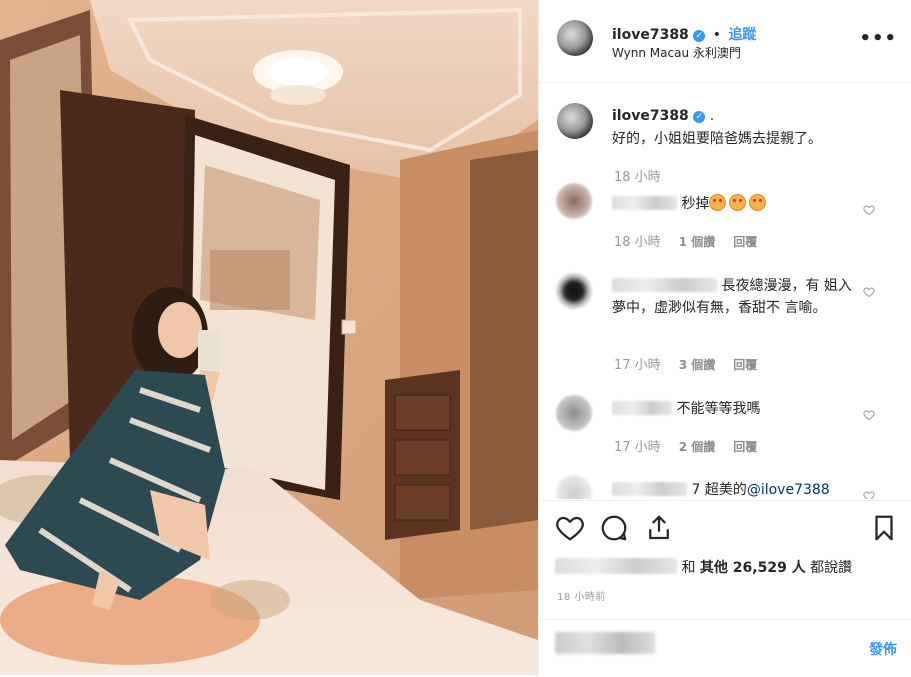 This screenshot has height=677, width=911. I want to click on author-line: ilove7388 ✓ • 追蹤, so click(684, 34).